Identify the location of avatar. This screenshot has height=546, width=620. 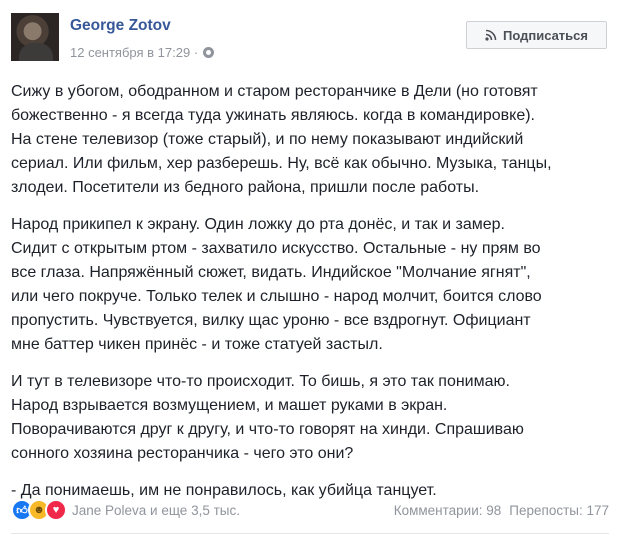
(35, 37).